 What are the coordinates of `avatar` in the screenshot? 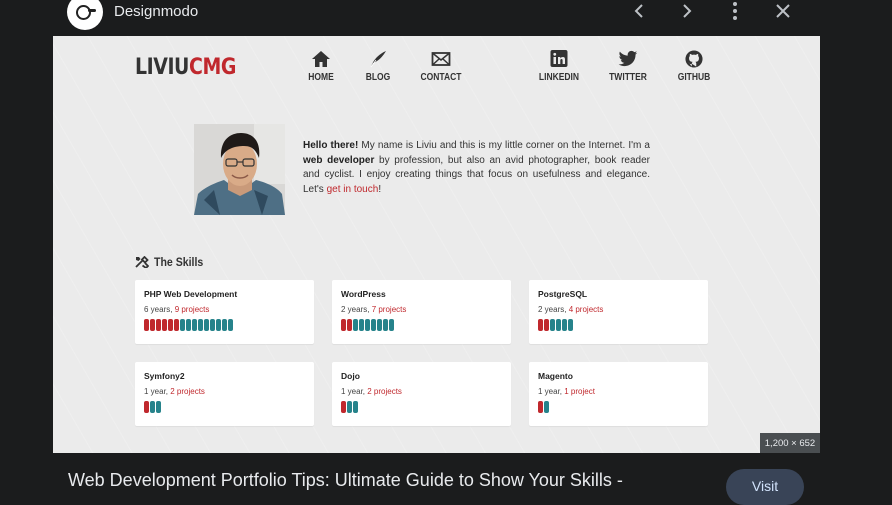 It's located at (239, 169).